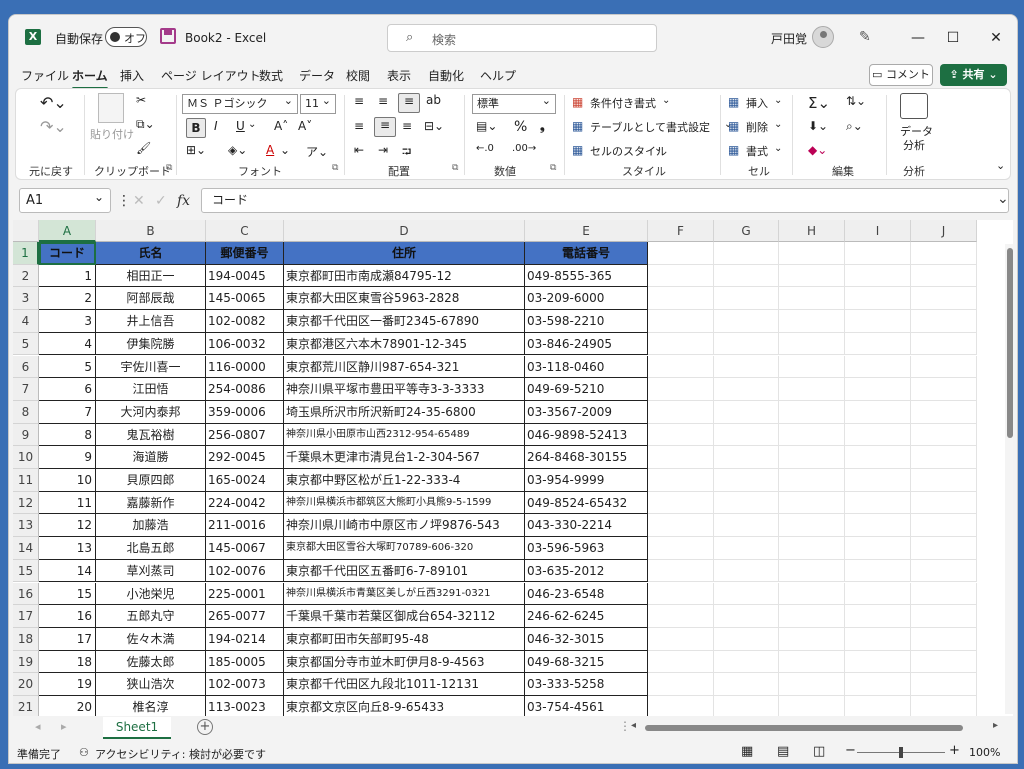  I want to click on zoom-out-button: −, so click(850, 750).